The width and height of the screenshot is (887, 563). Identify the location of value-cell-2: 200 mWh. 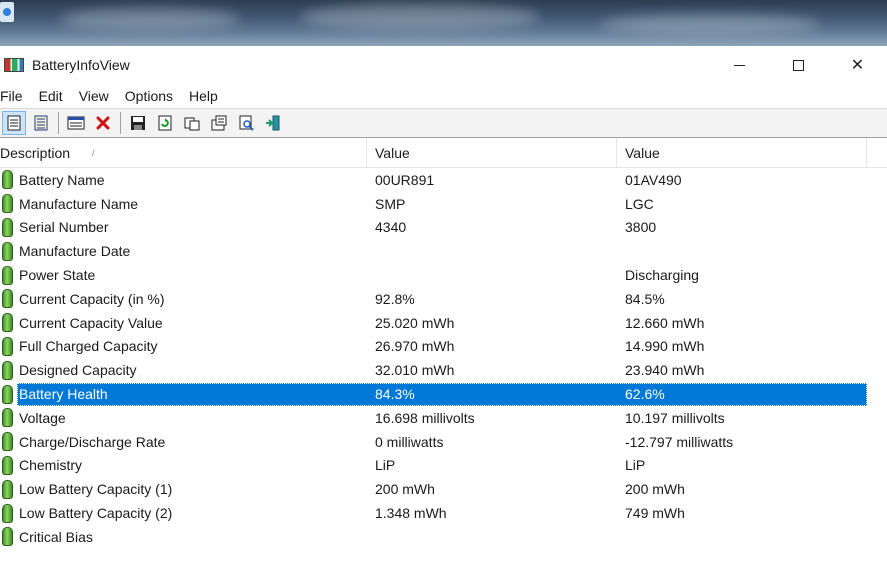
(655, 489).